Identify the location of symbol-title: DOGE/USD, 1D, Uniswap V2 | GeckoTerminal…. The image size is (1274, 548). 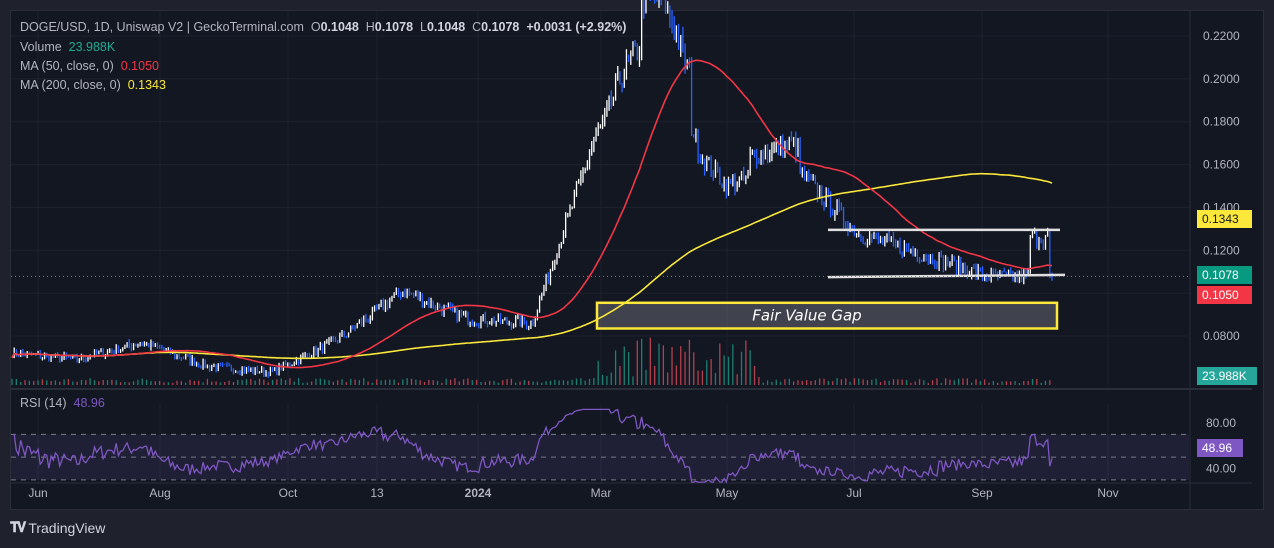
(162, 27).